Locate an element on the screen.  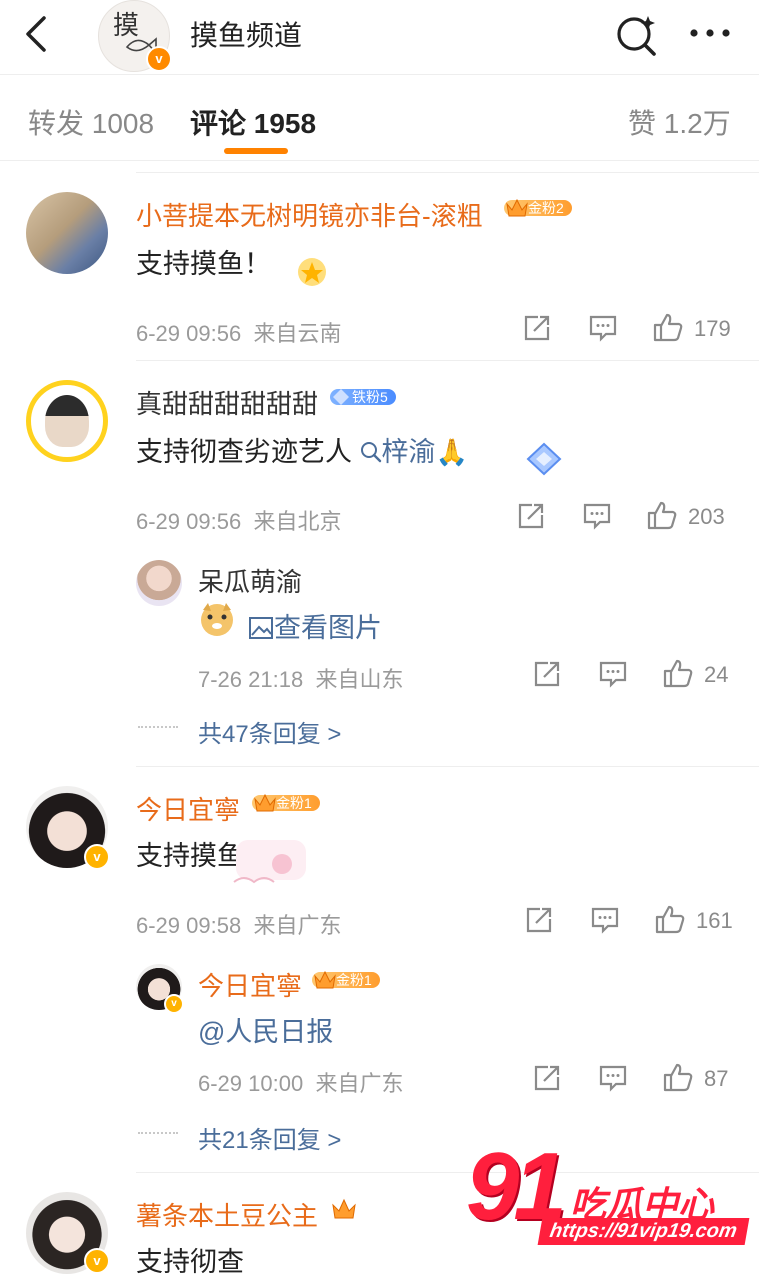
search-button is located at coordinates (637, 35).